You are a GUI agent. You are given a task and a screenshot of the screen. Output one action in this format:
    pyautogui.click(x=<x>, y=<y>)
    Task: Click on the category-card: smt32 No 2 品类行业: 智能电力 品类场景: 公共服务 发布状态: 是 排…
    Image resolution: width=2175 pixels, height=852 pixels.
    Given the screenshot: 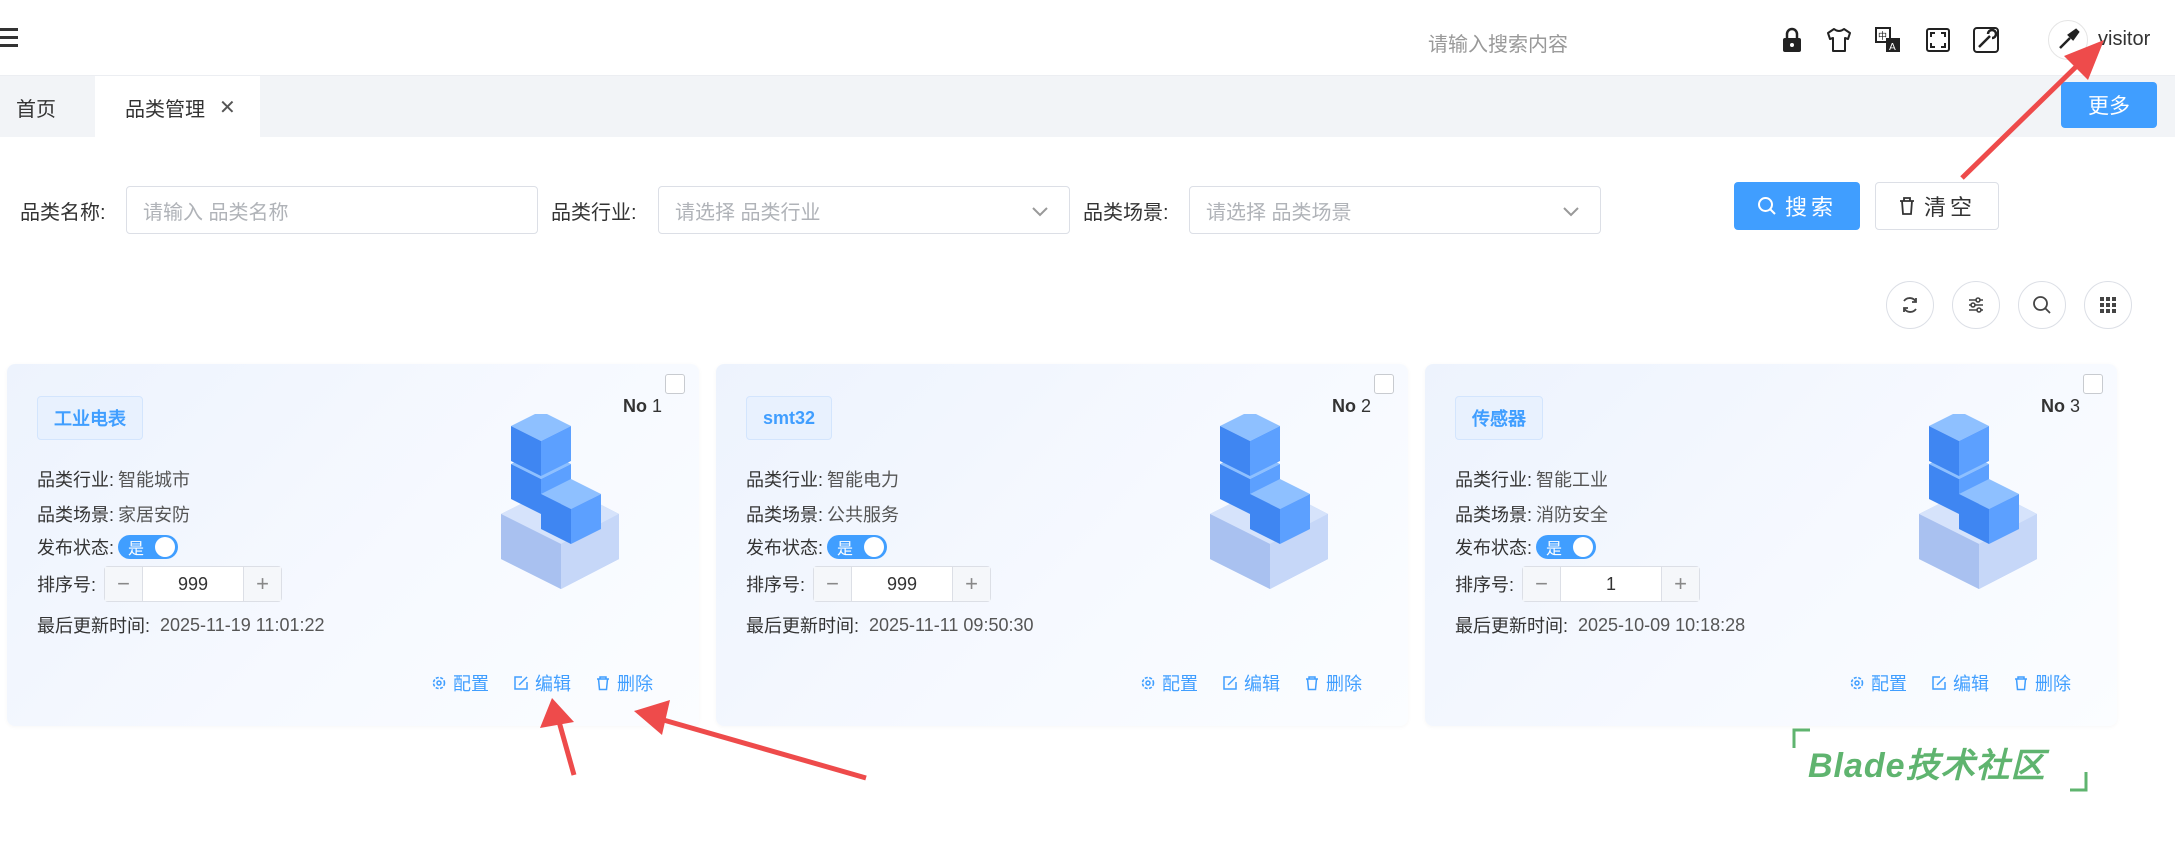 What is the action you would take?
    pyautogui.click(x=1062, y=545)
    